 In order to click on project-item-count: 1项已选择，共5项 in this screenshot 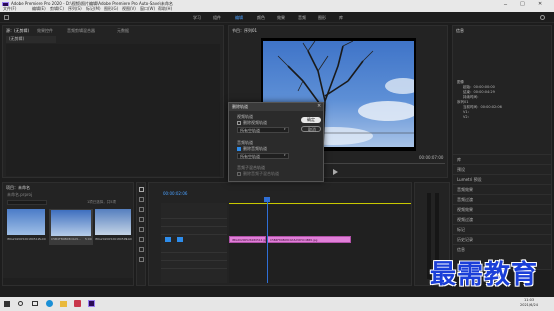, I will do `click(101, 202)`.